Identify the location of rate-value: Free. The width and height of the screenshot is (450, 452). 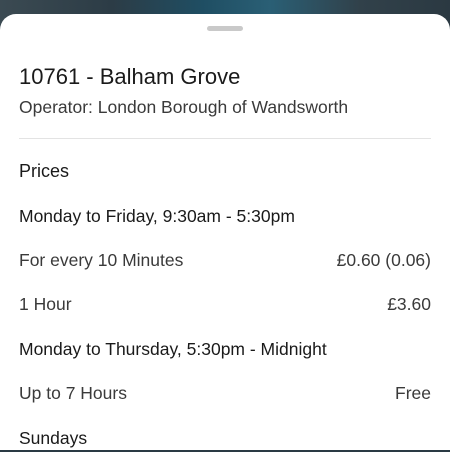
(413, 392).